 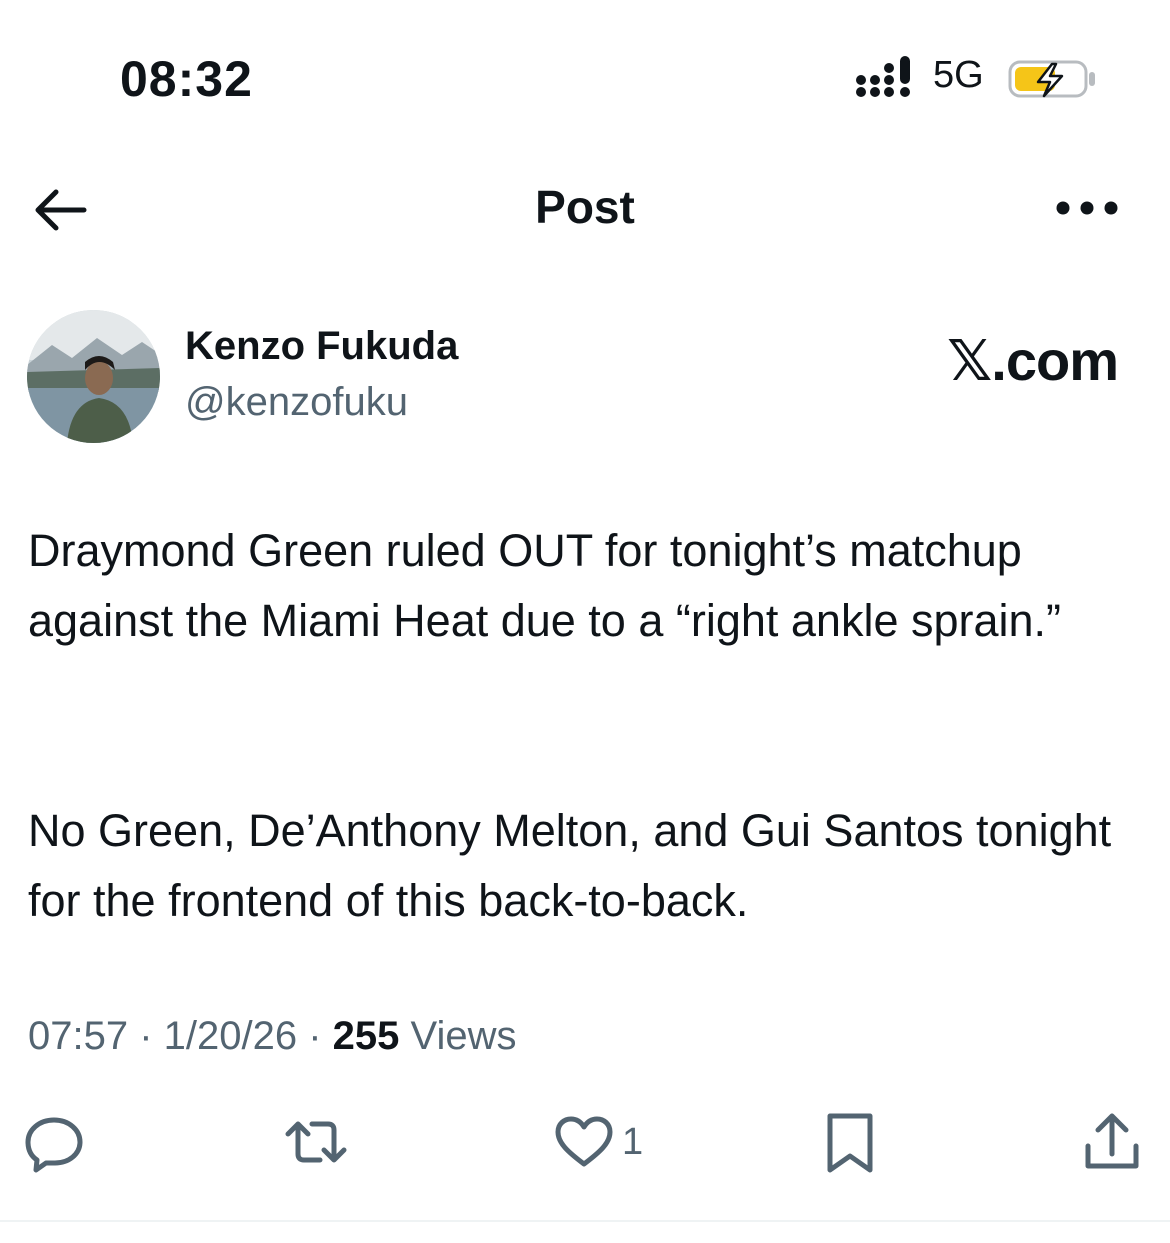 What do you see at coordinates (78, 1036) in the screenshot?
I see `post-time: 07:57` at bounding box center [78, 1036].